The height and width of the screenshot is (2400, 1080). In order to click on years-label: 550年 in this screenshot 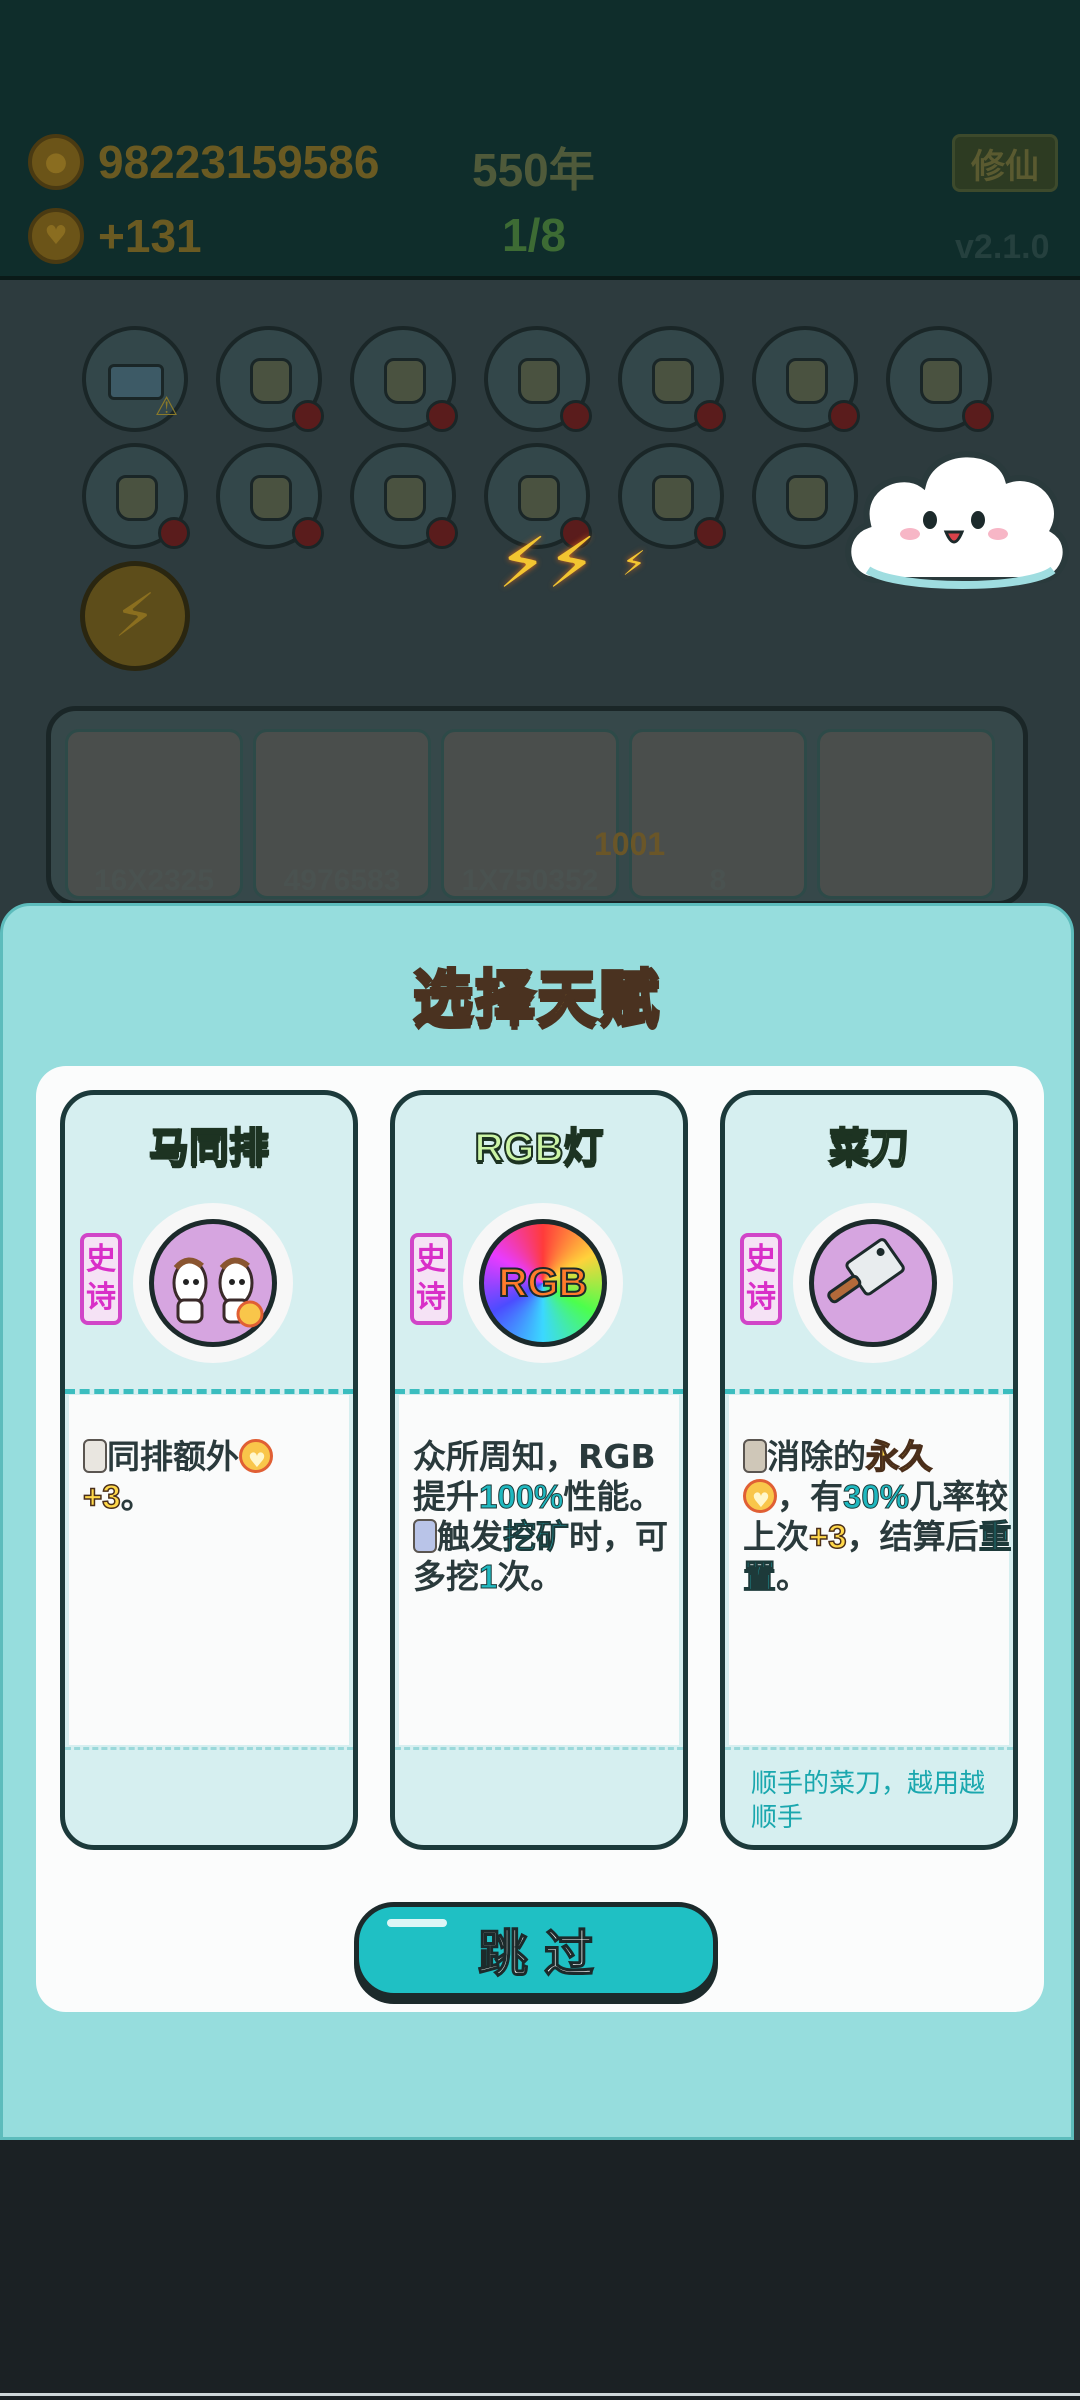, I will do `click(533, 170)`.